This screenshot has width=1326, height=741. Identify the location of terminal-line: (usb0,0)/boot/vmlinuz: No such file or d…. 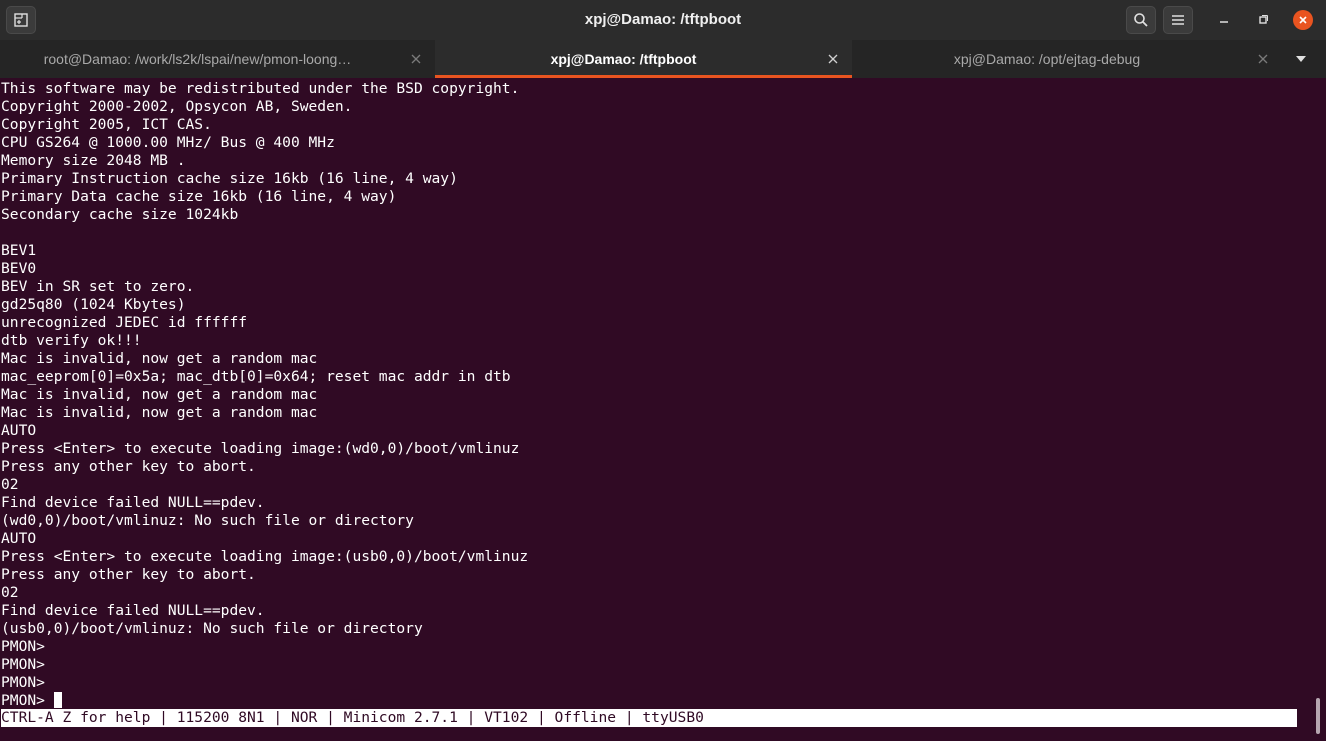
(212, 628).